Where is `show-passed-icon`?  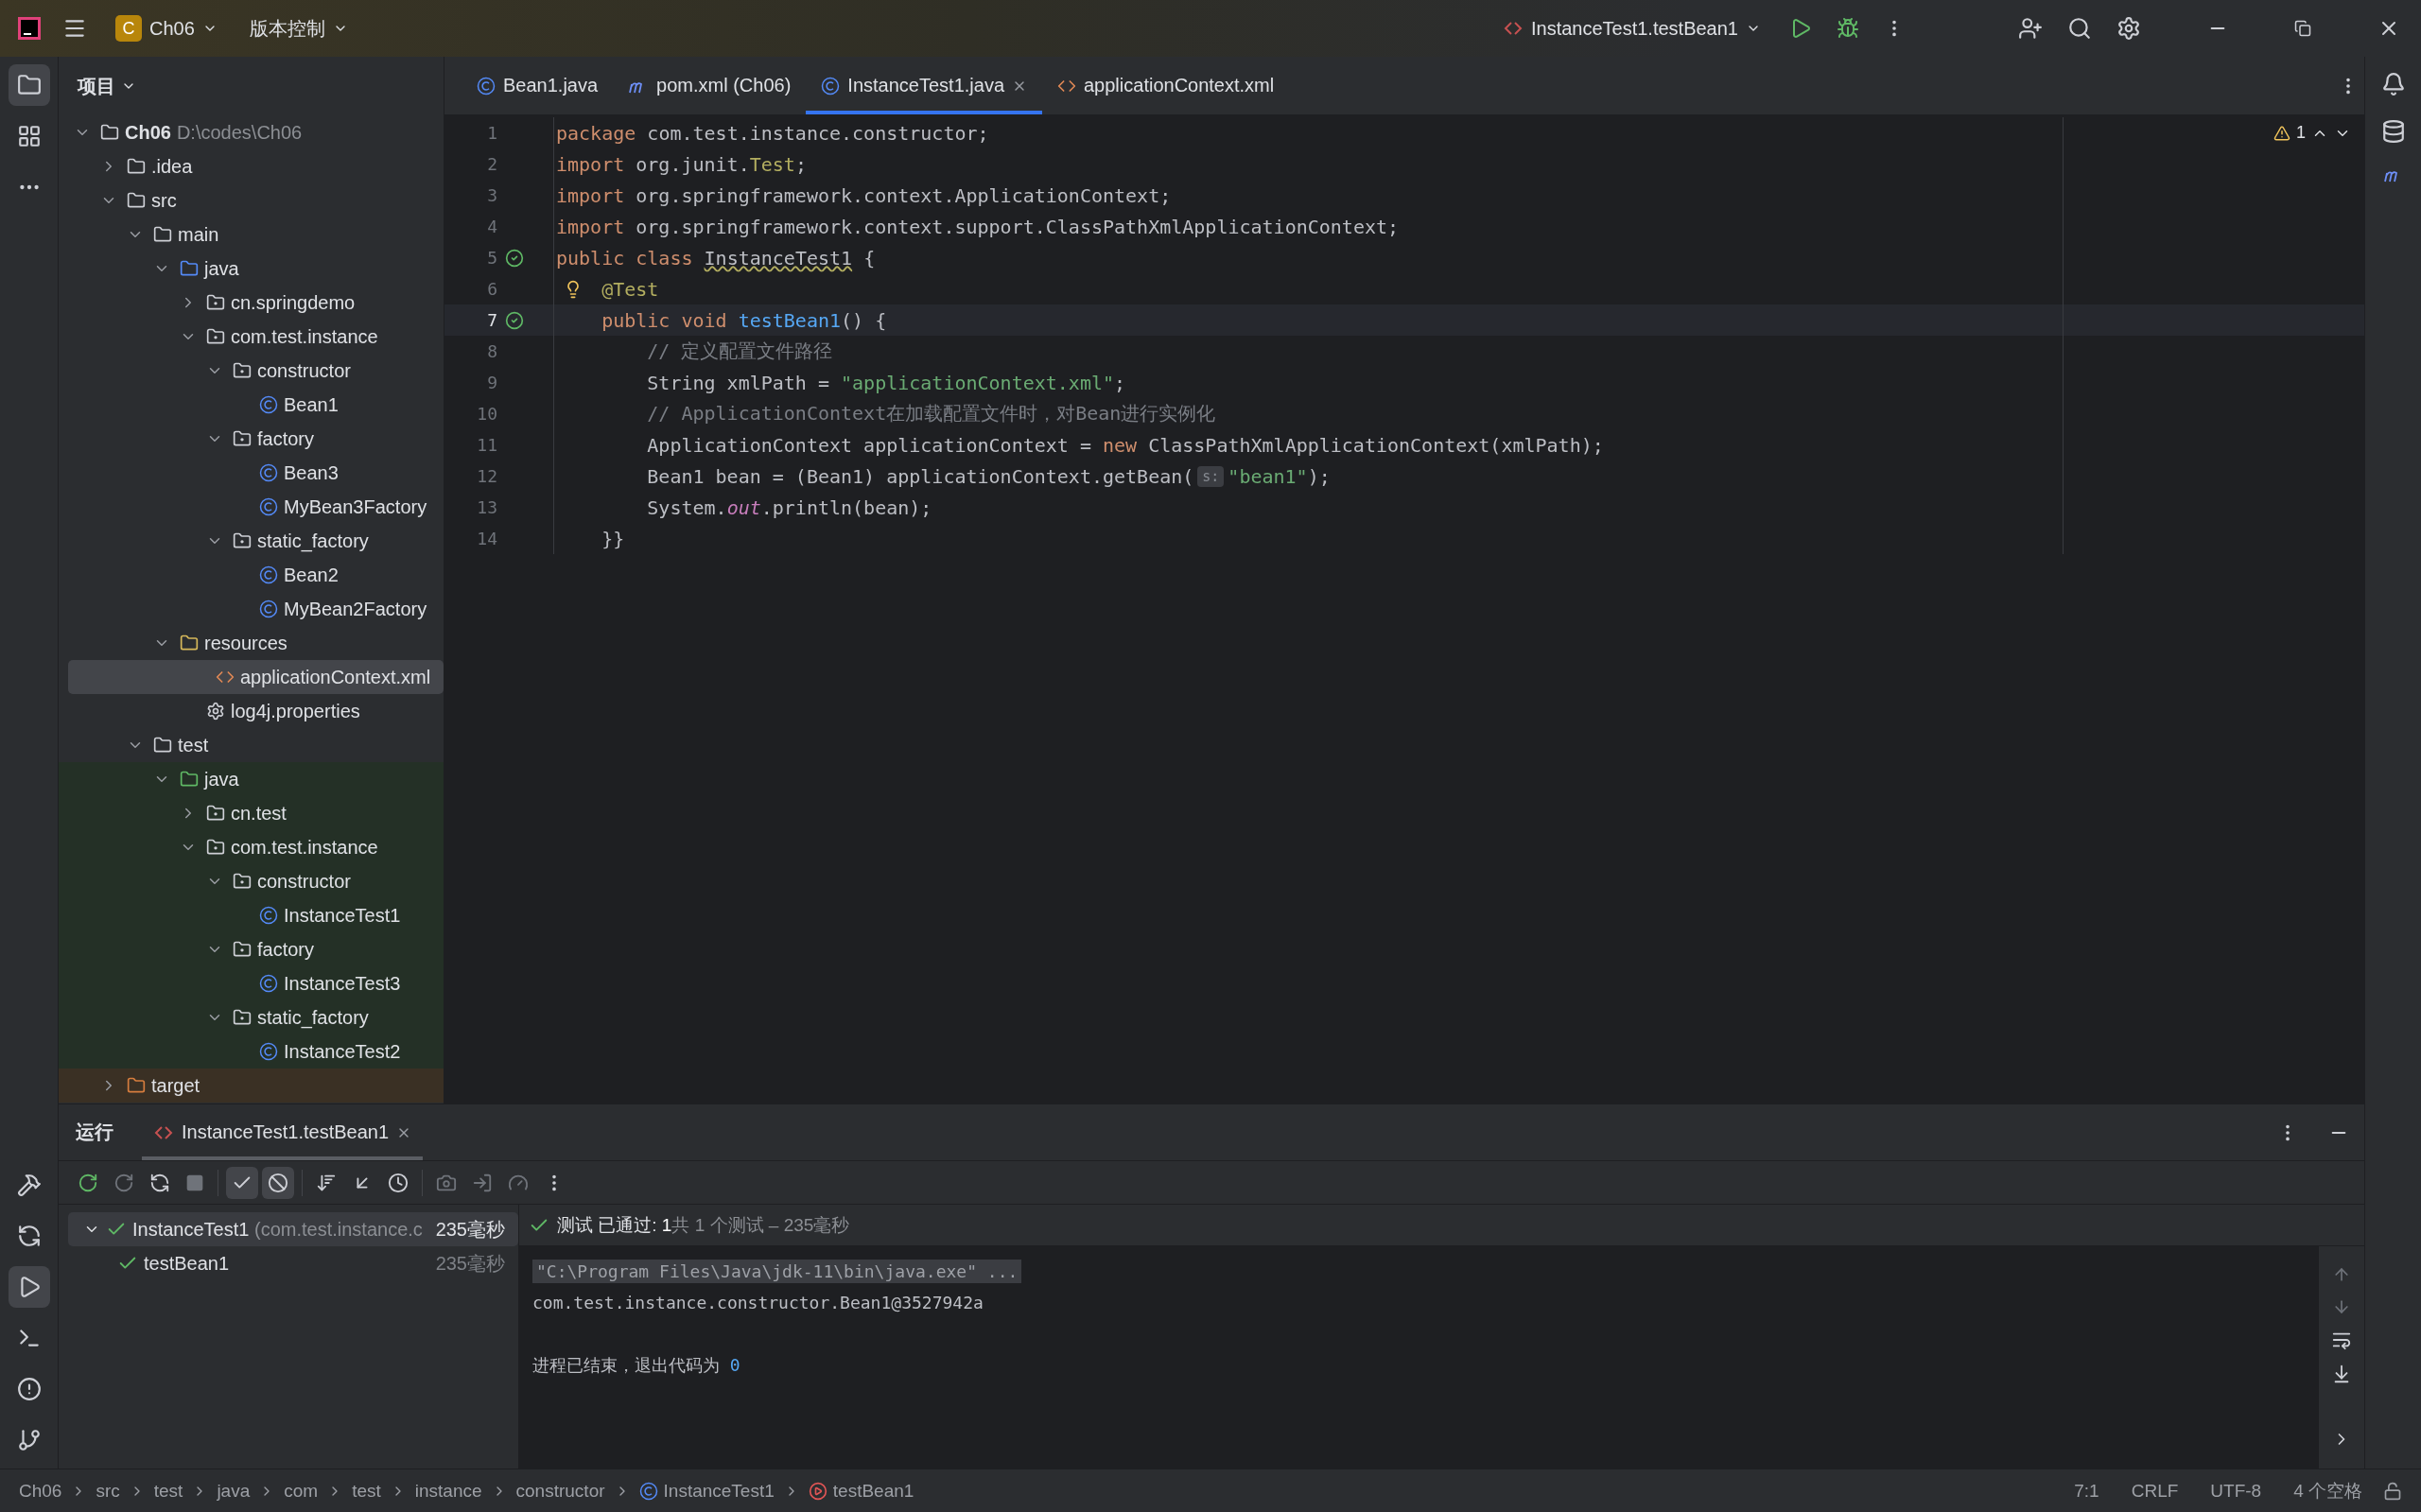 show-passed-icon is located at coordinates (242, 1182).